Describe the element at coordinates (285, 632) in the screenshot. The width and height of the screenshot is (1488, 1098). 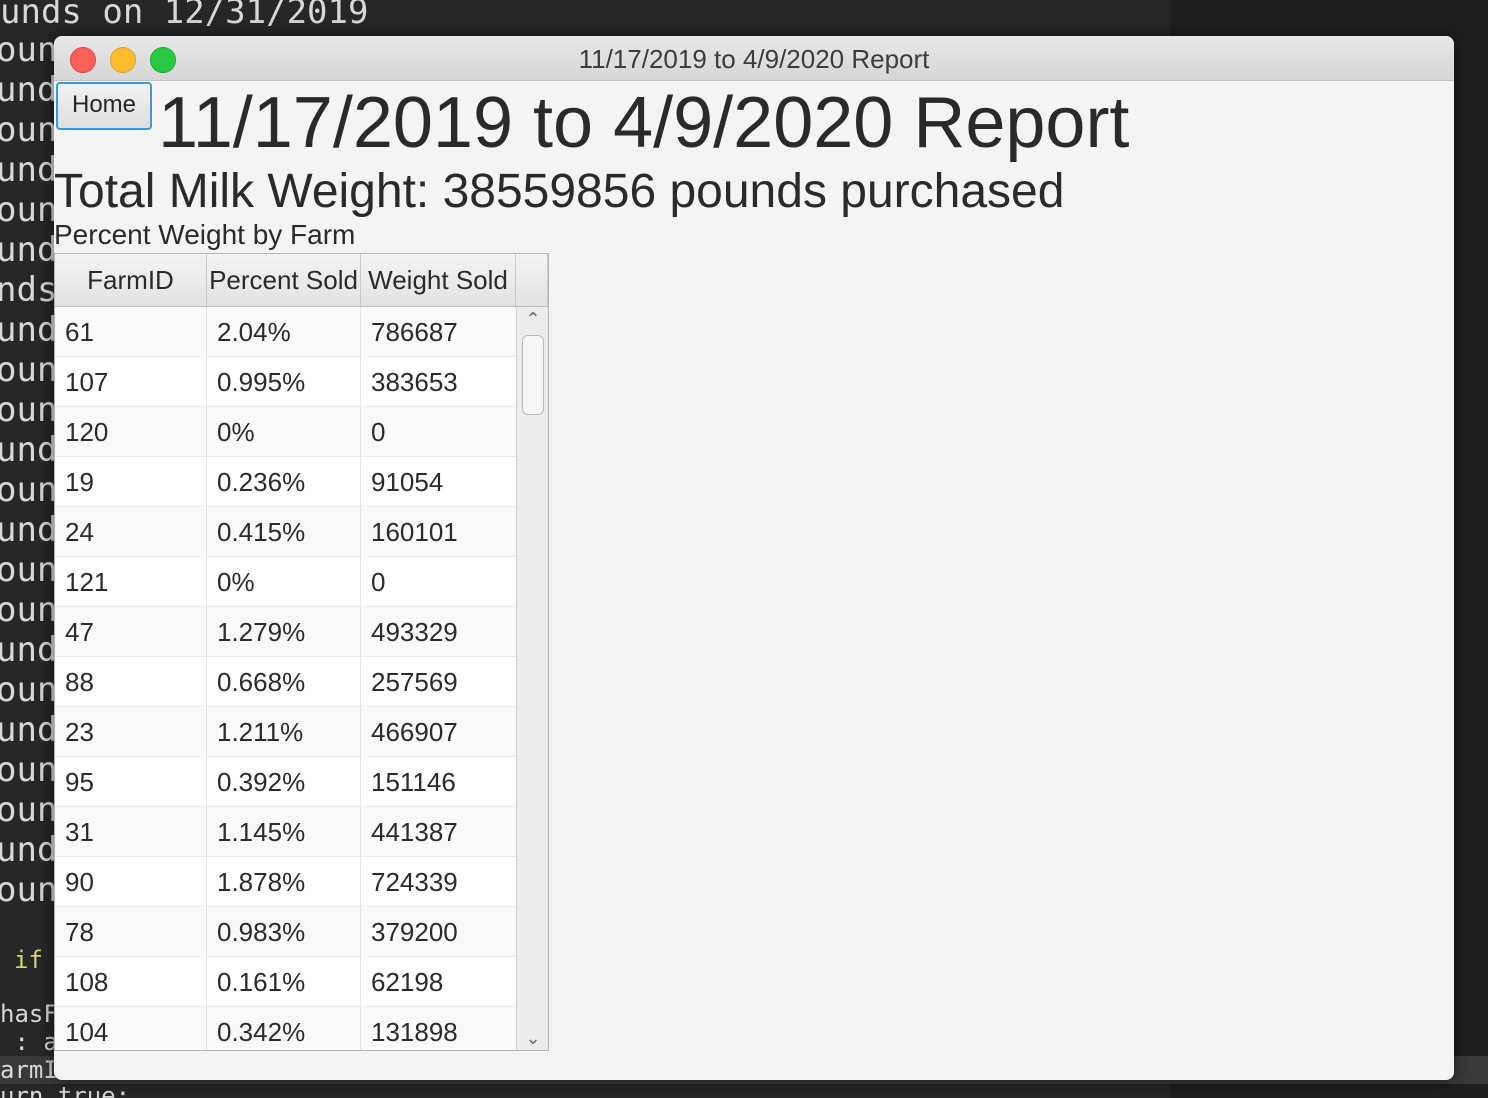
I see `table-row: 47 1.279% 493329` at that location.